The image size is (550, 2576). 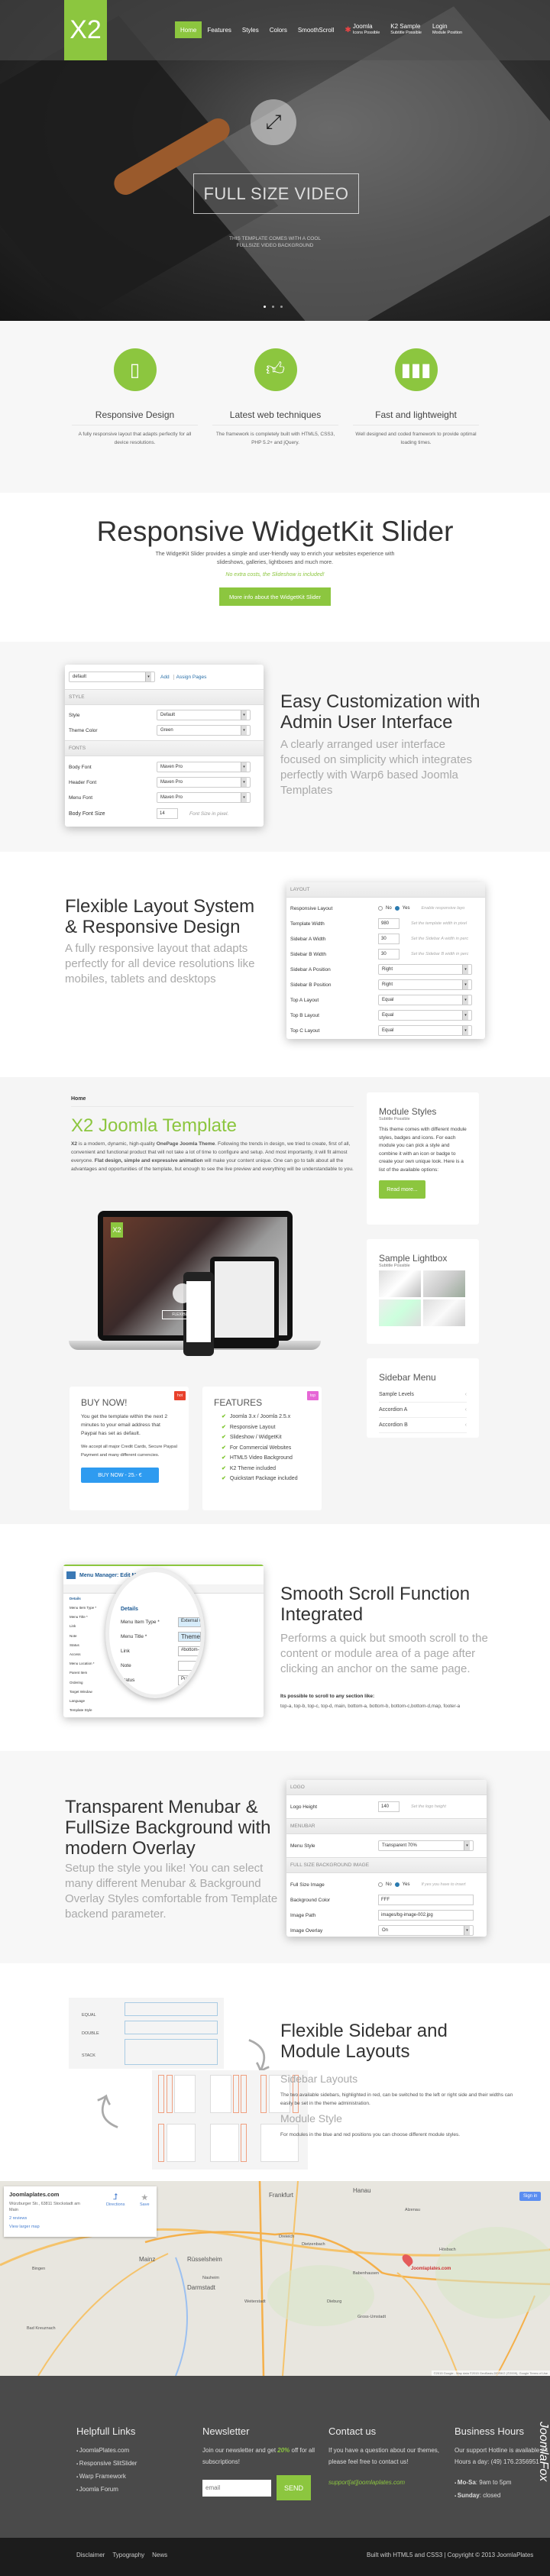 What do you see at coordinates (266, 1458) in the screenshot?
I see `feature-item: ✔ HTML5 Video Background` at bounding box center [266, 1458].